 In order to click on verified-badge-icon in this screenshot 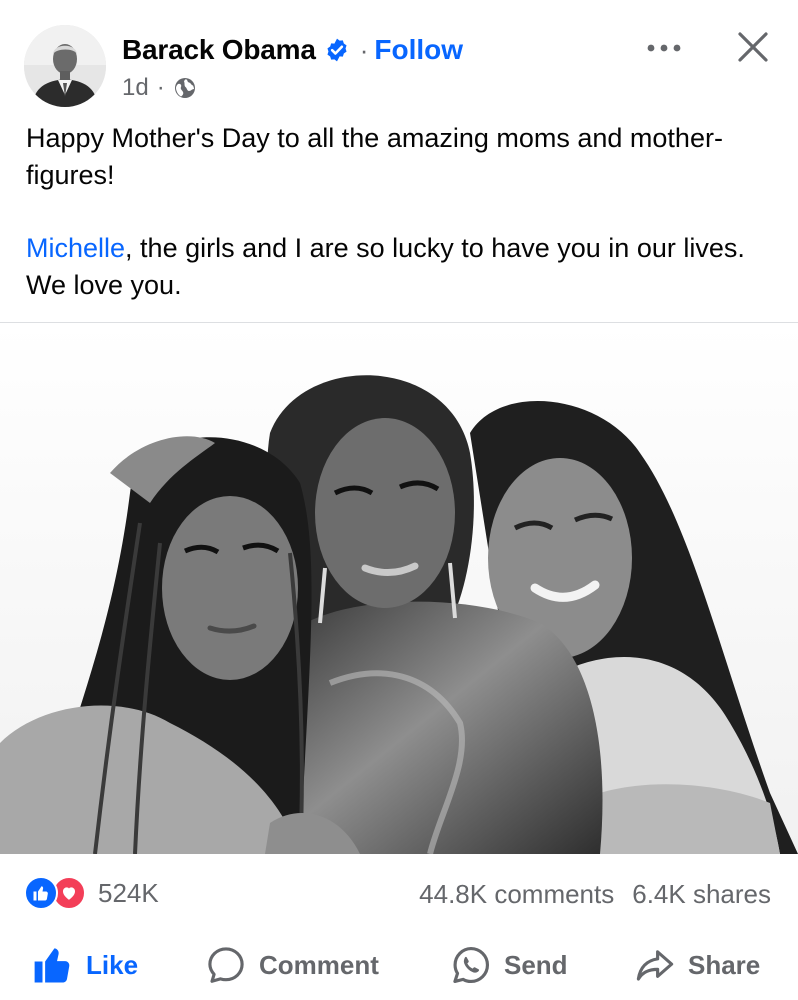, I will do `click(337, 50)`.